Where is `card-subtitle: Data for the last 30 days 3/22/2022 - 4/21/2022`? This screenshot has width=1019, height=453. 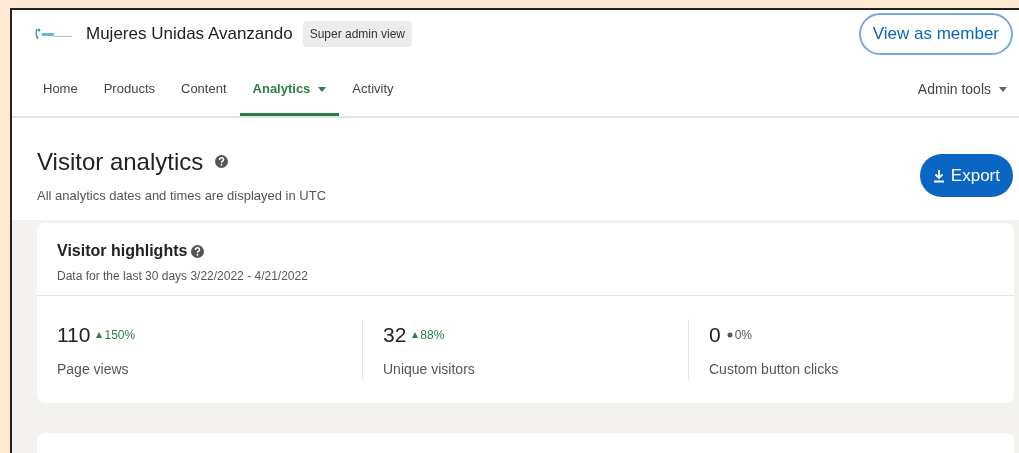 card-subtitle: Data for the last 30 days 3/22/2022 - 4/21/2022 is located at coordinates (183, 276).